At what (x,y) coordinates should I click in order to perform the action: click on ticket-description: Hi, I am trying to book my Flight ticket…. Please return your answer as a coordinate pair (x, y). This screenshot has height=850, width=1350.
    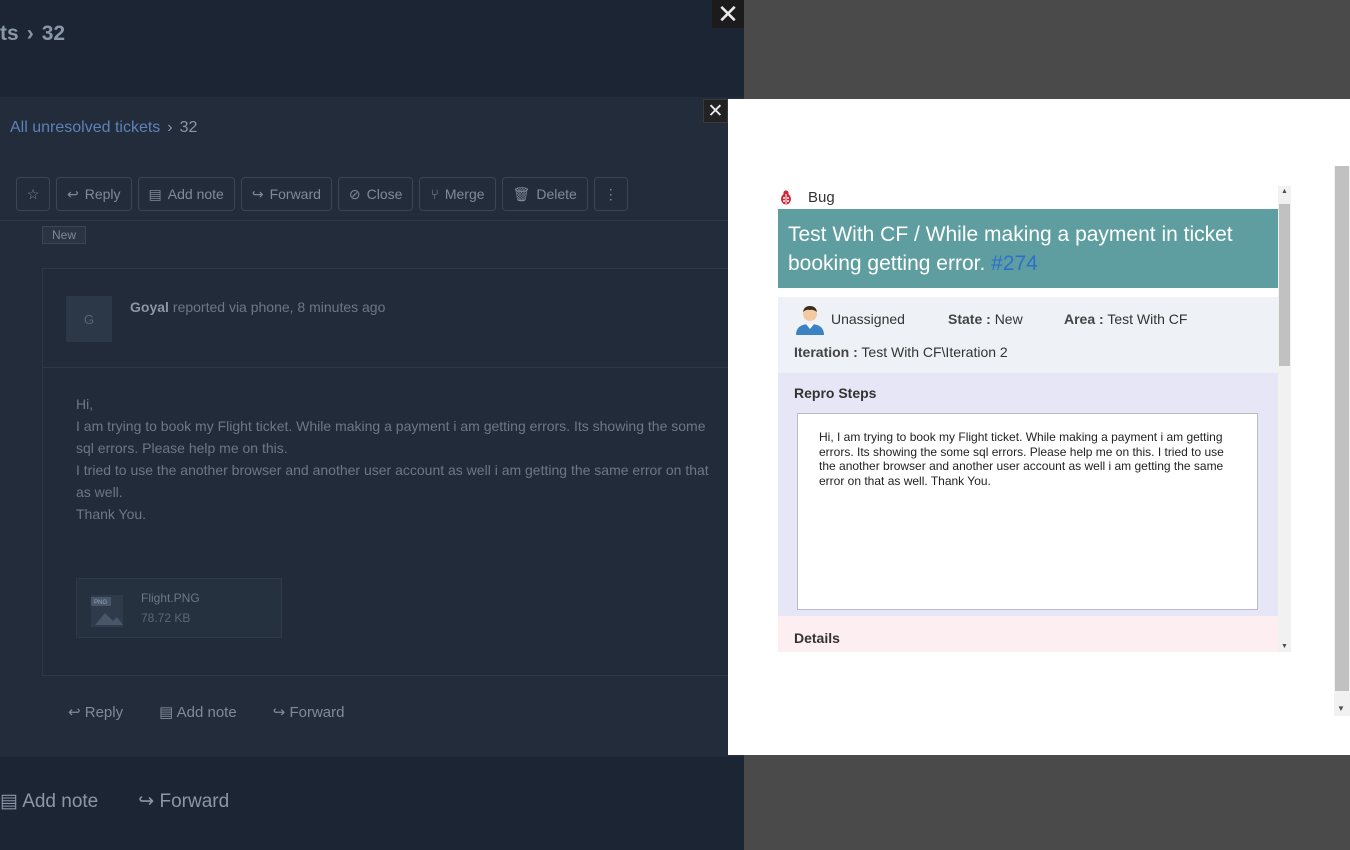
    Looking at the image, I should click on (396, 459).